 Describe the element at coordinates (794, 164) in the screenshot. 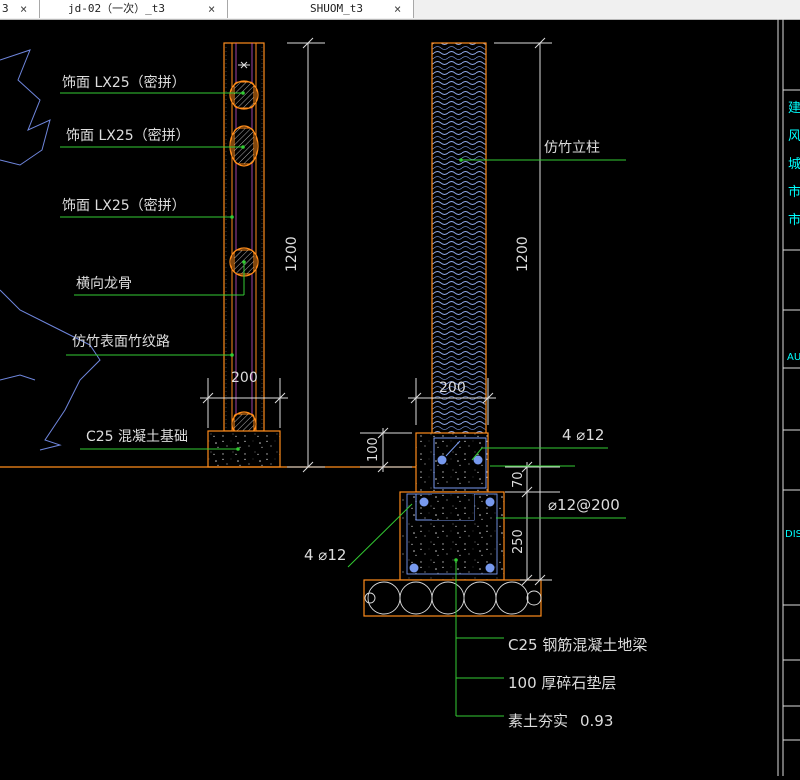

I see `title-block-char: 城` at that location.